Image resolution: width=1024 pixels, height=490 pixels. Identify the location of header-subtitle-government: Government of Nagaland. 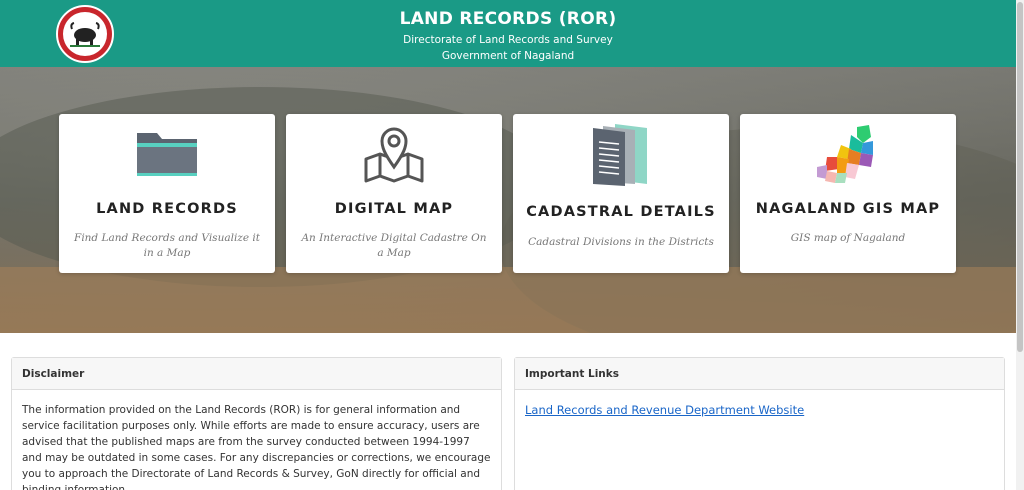
(508, 56).